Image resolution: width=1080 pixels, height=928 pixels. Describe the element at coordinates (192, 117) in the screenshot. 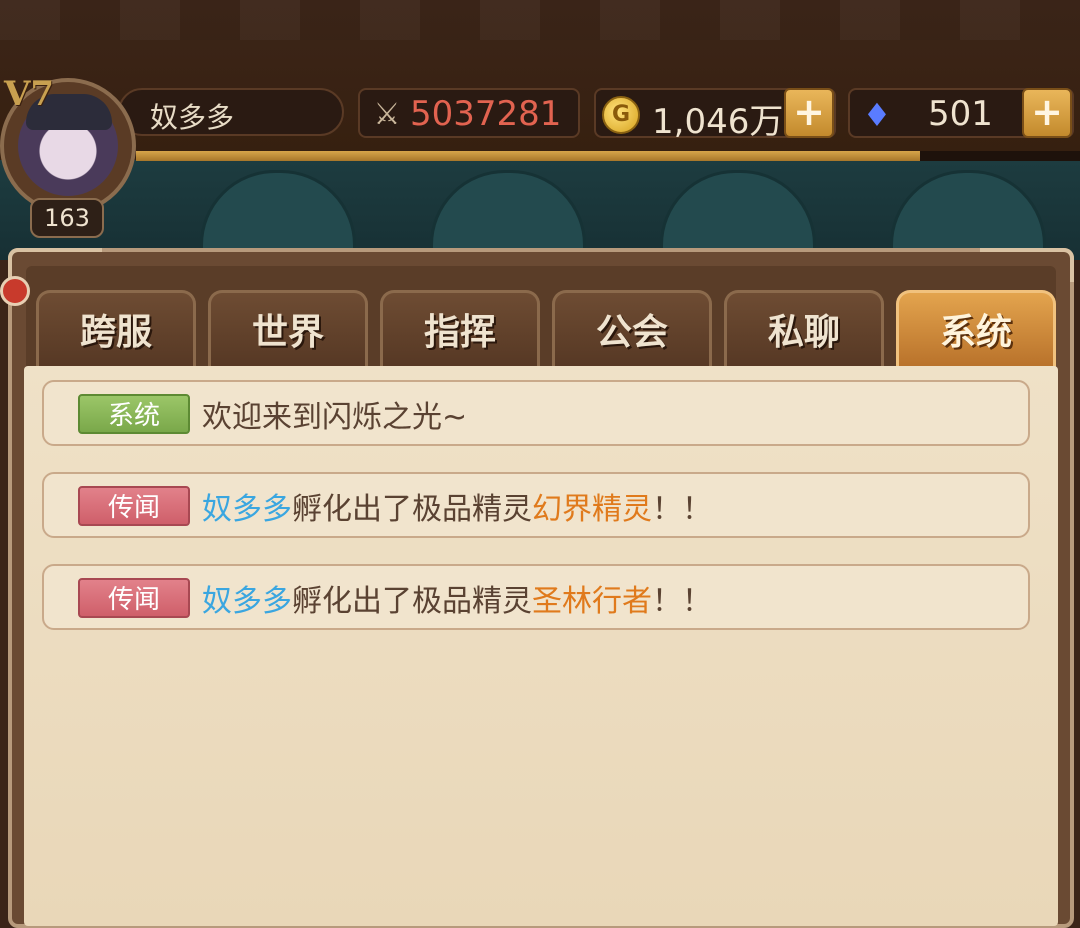

I see `player-name: 奴多多` at that location.